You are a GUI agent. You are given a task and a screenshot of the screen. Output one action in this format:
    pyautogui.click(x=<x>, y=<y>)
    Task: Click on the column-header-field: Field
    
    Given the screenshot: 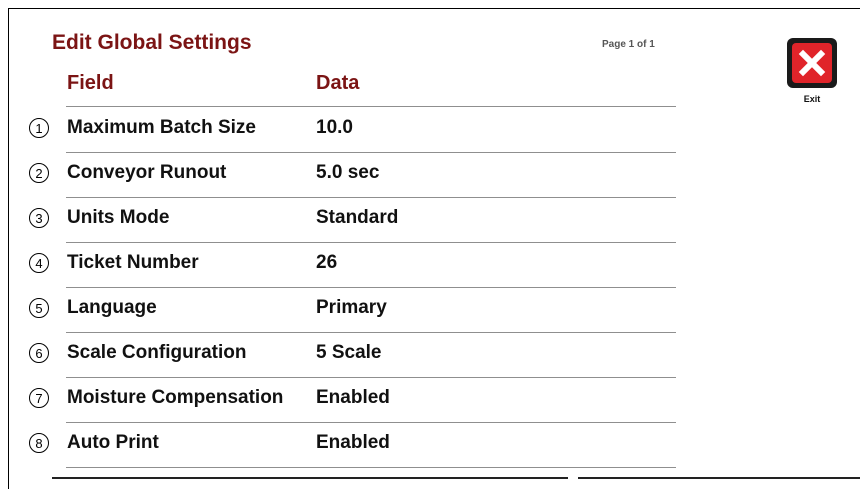 What is the action you would take?
    pyautogui.click(x=90, y=83)
    